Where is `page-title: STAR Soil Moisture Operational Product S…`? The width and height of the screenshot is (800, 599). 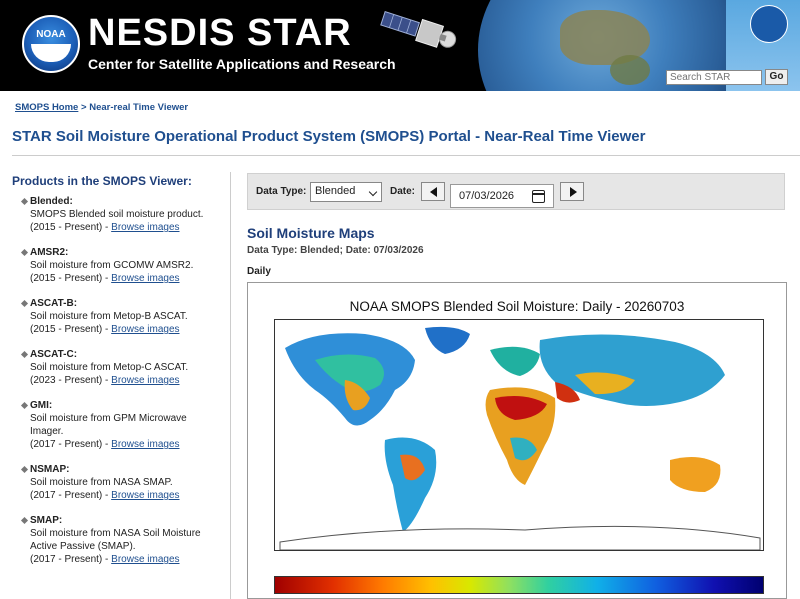
page-title: STAR Soil Moisture Operational Product S… is located at coordinates (329, 136).